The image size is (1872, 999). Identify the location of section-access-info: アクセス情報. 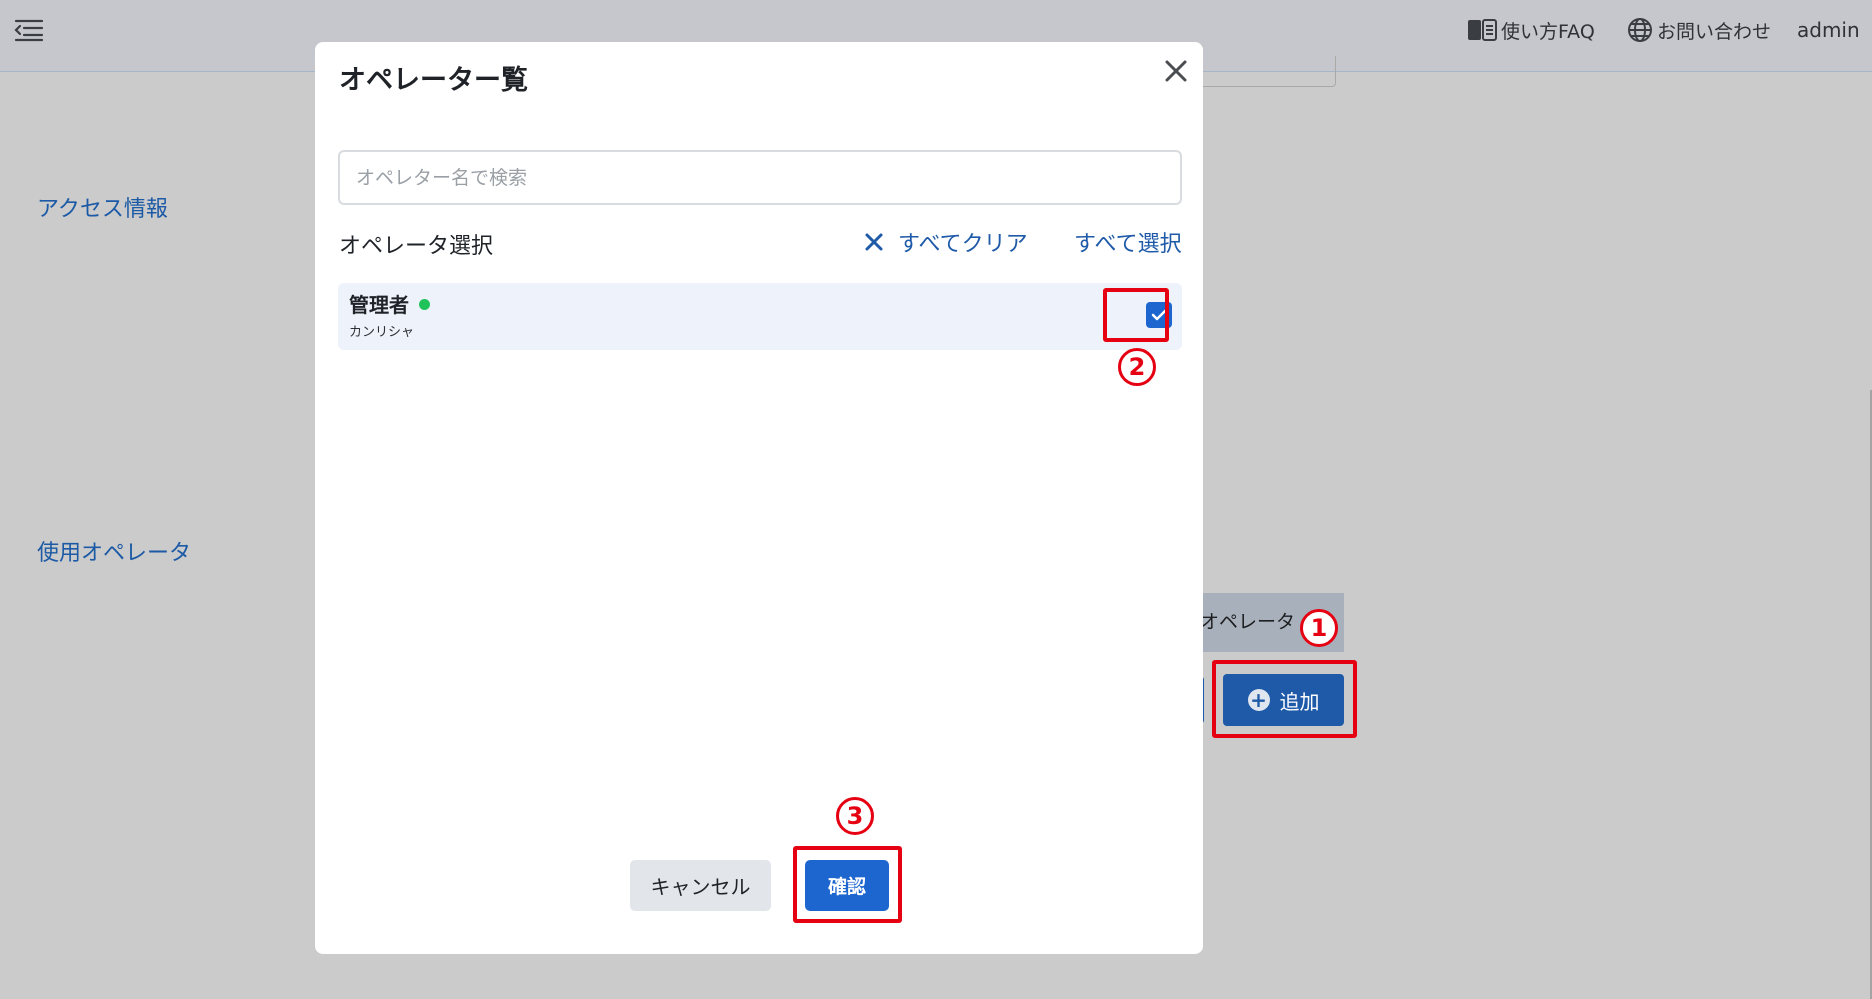
(102, 209).